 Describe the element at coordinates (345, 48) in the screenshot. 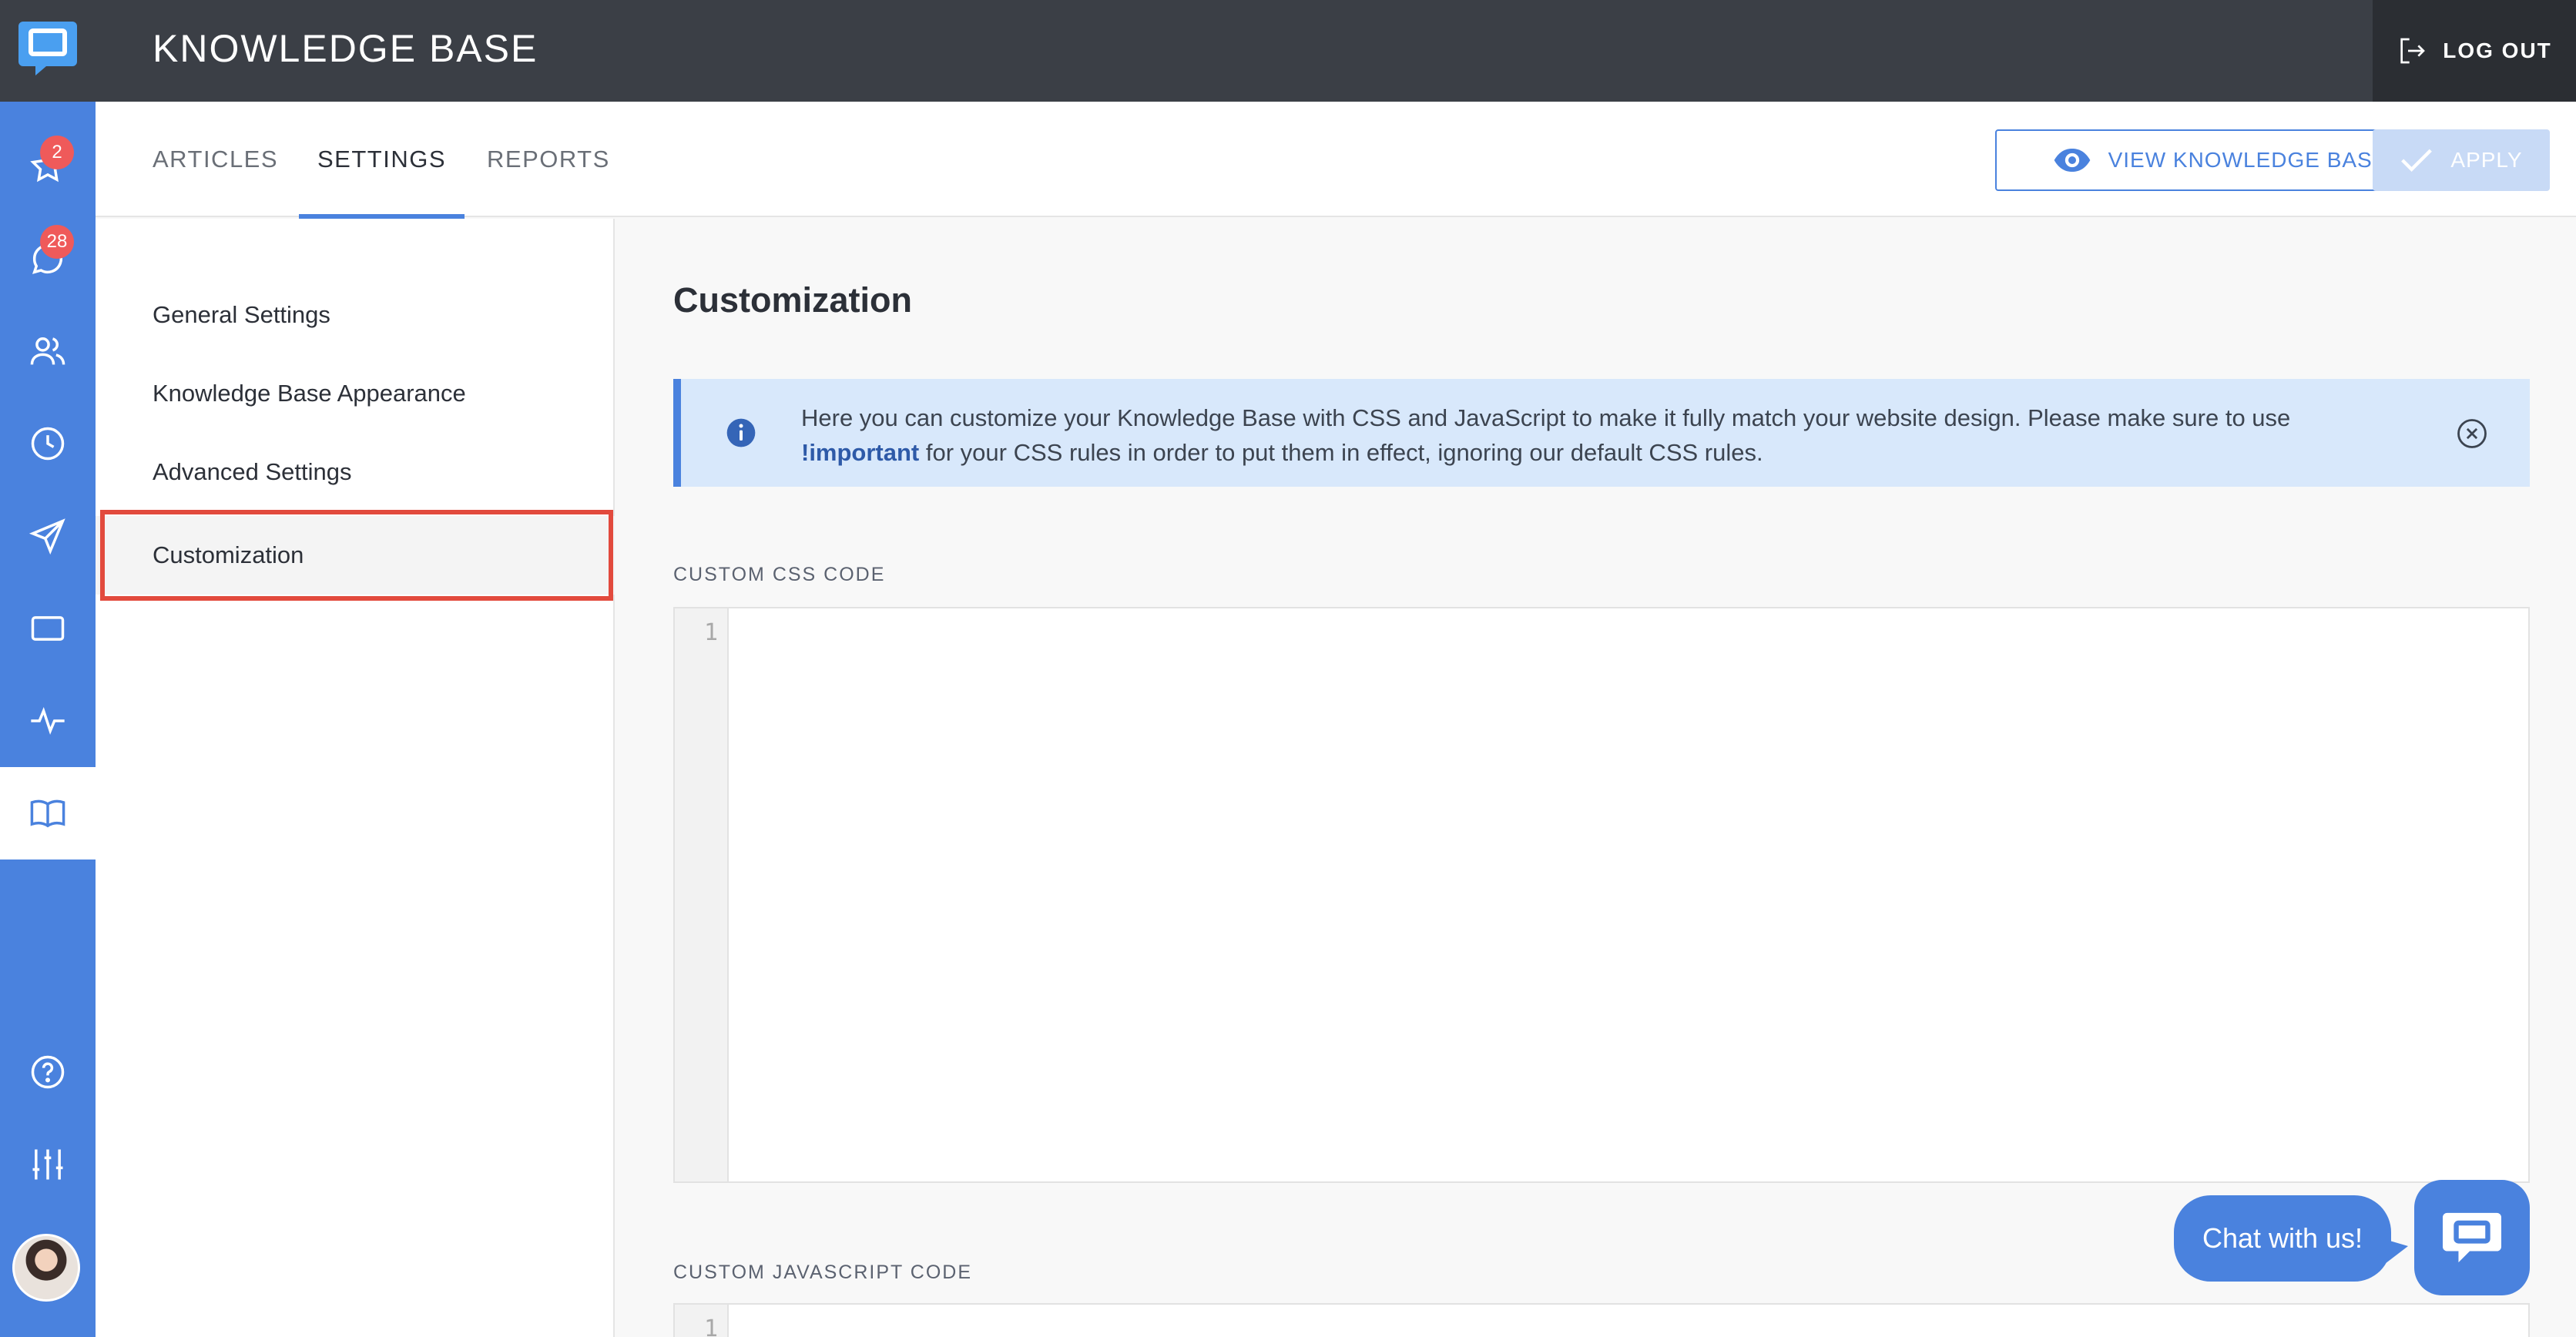

I see `page-header-title: KNOWLEDGE BASE` at that location.